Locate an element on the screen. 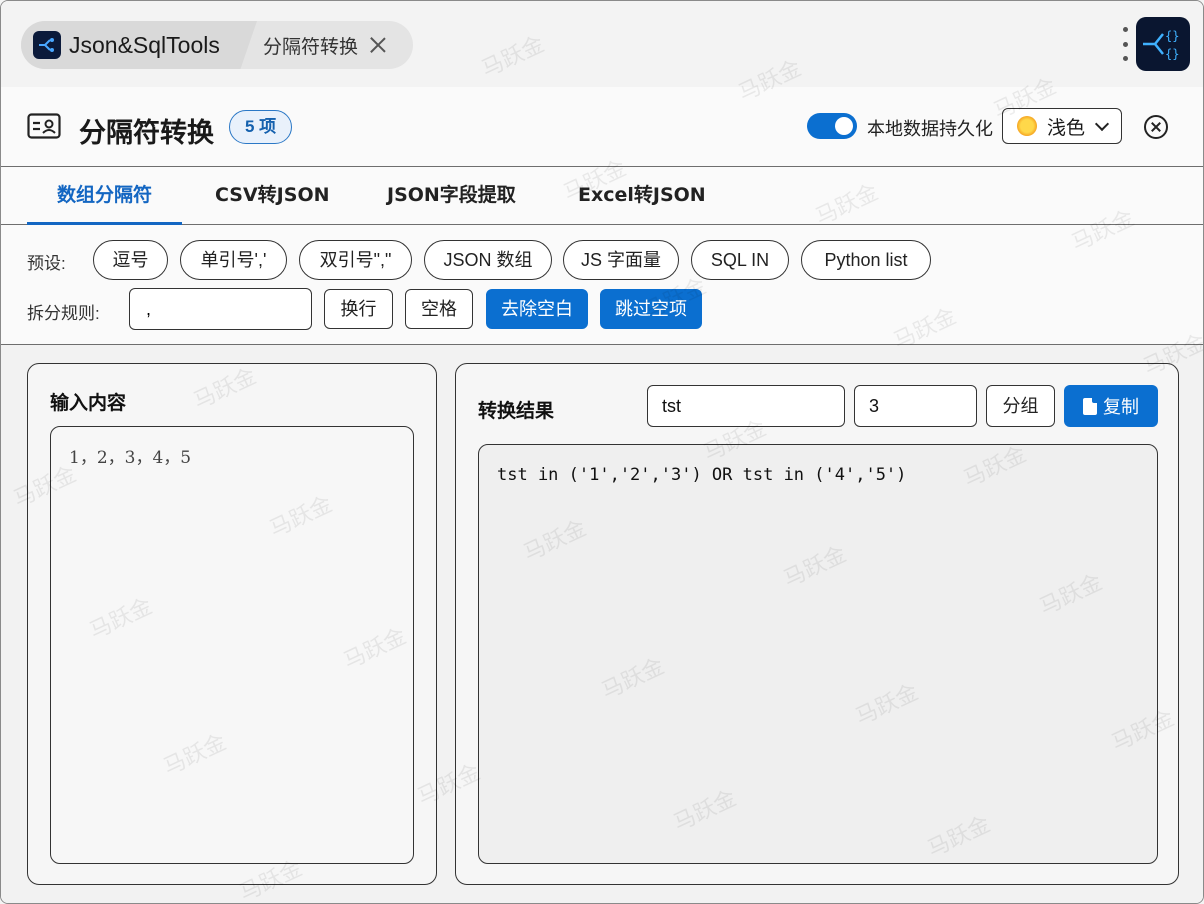 Image resolution: width=1204 pixels, height=904 pixels. presets-label: 预设: is located at coordinates (46, 263).